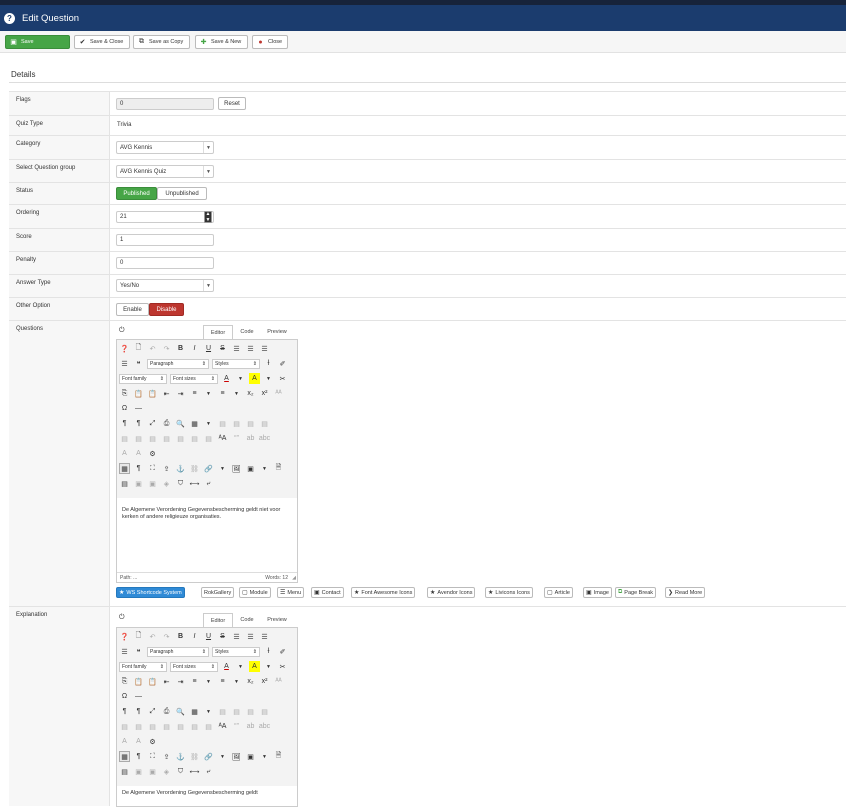  Describe the element at coordinates (208, 756) in the screenshot. I see `link-icon: 🔗` at that location.